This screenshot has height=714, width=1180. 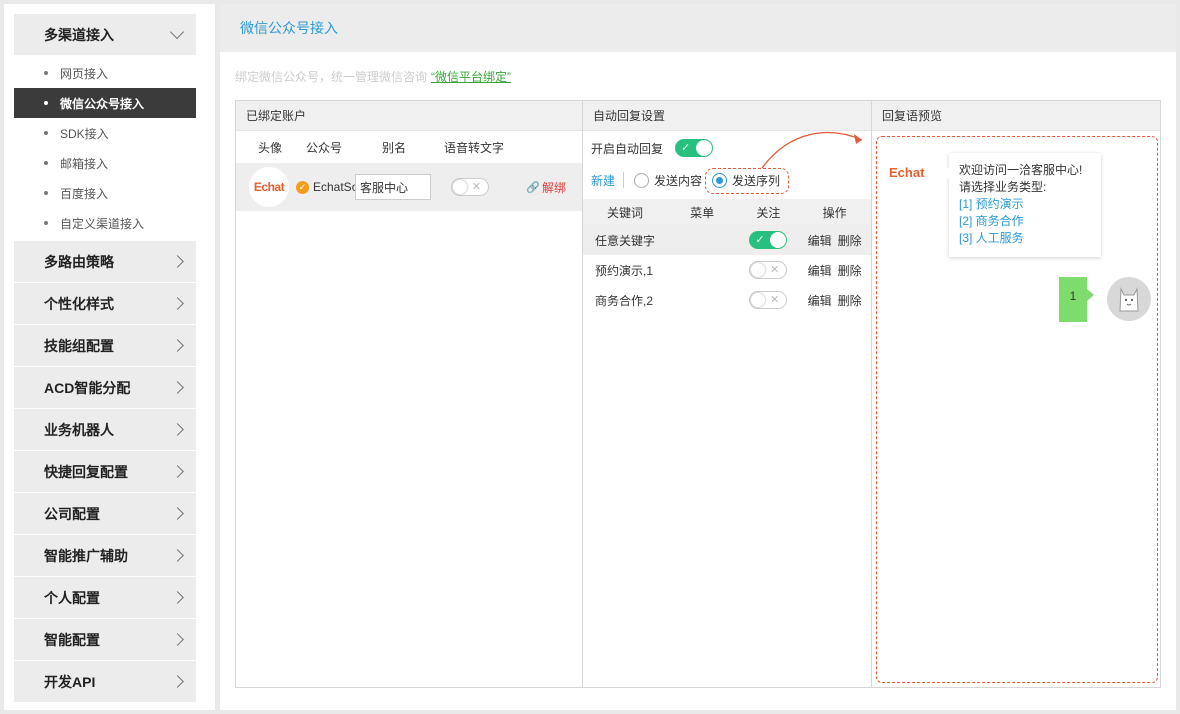 I want to click on nav-group-quickreply: 快捷回复配置, so click(x=105, y=471).